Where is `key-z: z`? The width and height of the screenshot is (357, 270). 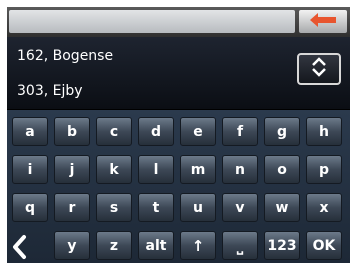 key-z: z is located at coordinates (114, 245).